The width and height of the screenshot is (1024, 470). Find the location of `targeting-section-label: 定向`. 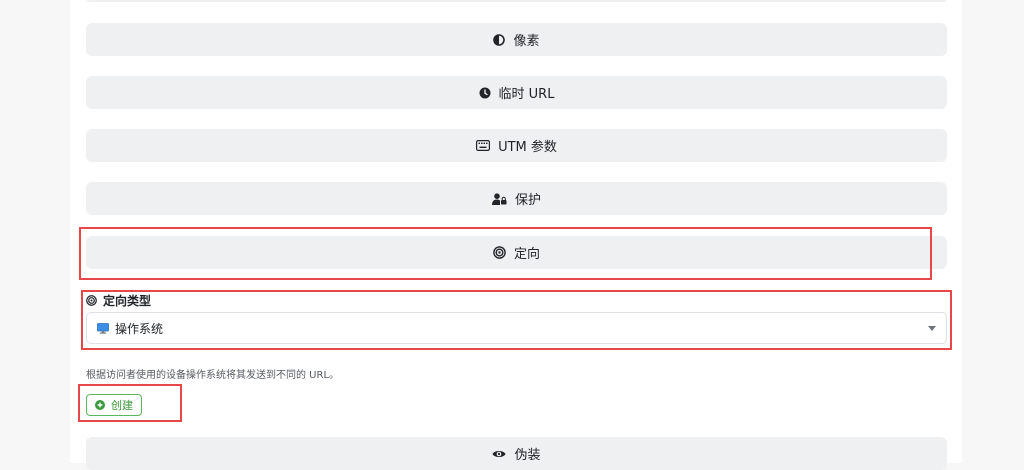

targeting-section-label: 定向 is located at coordinates (526, 254).